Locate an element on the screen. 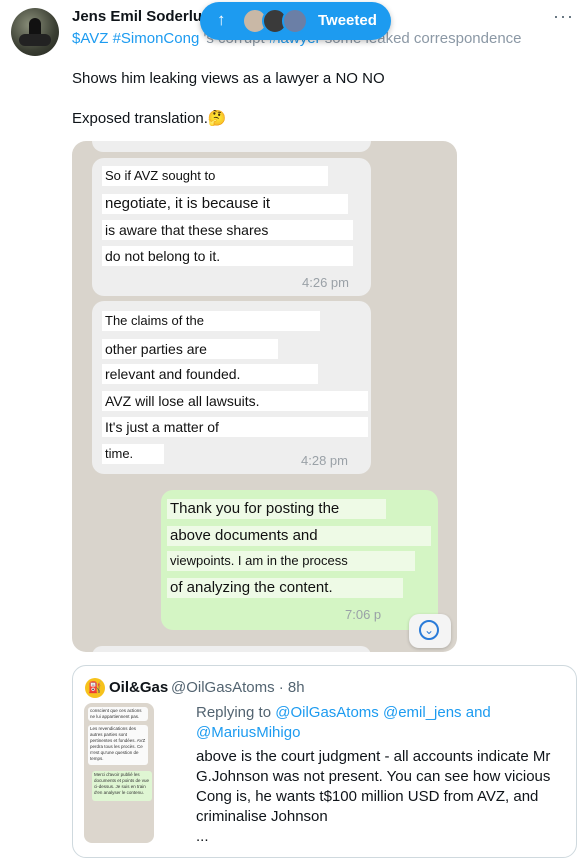 The image size is (588, 865). quoted-replying-to-2: @MariusMihigo is located at coordinates (248, 733).